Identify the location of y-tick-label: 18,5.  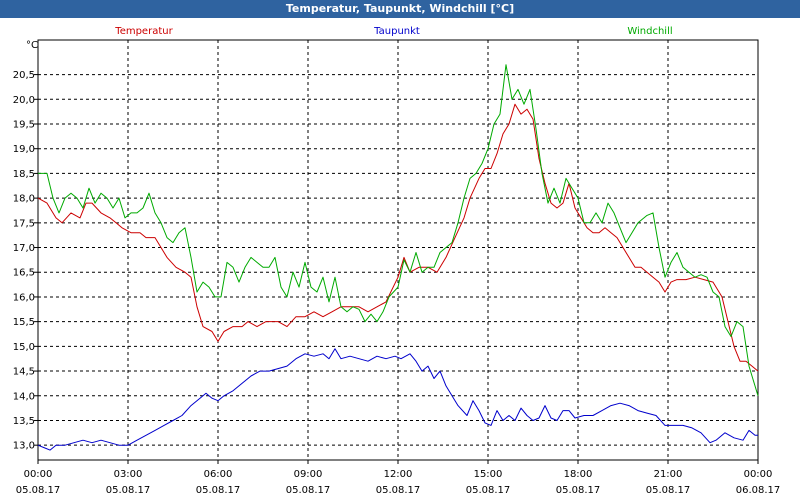
(24, 174).